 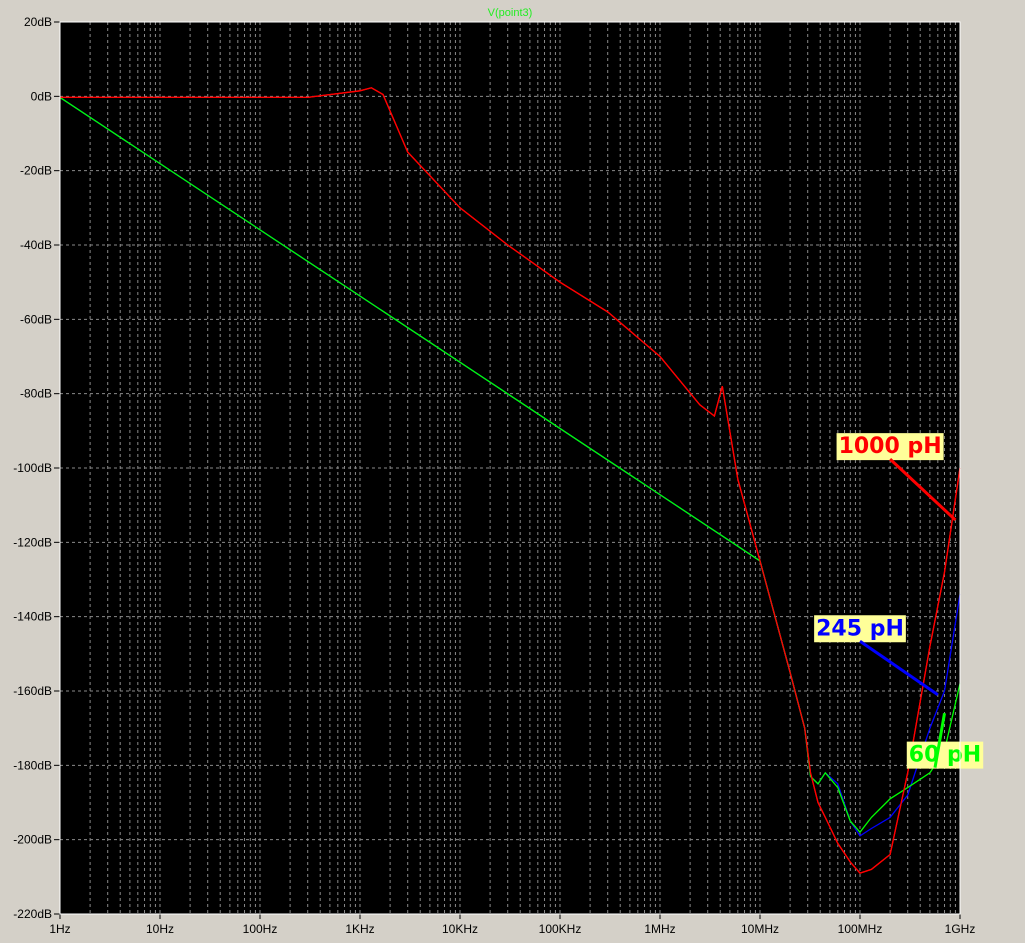 I want to click on x-tick-label: 1MHz, so click(x=659, y=929).